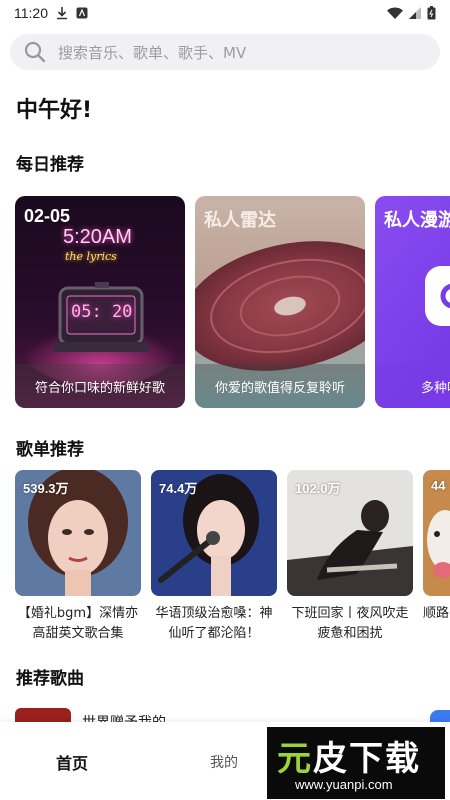  What do you see at coordinates (54, 110) in the screenshot?
I see `greeting-title: 中午好!` at bounding box center [54, 110].